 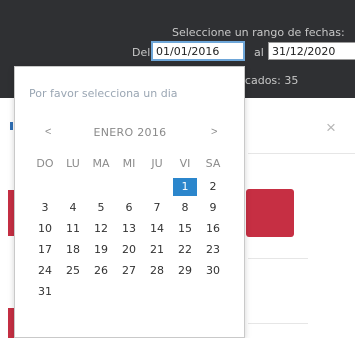 I want to click on day-cell: 13, so click(x=129, y=229).